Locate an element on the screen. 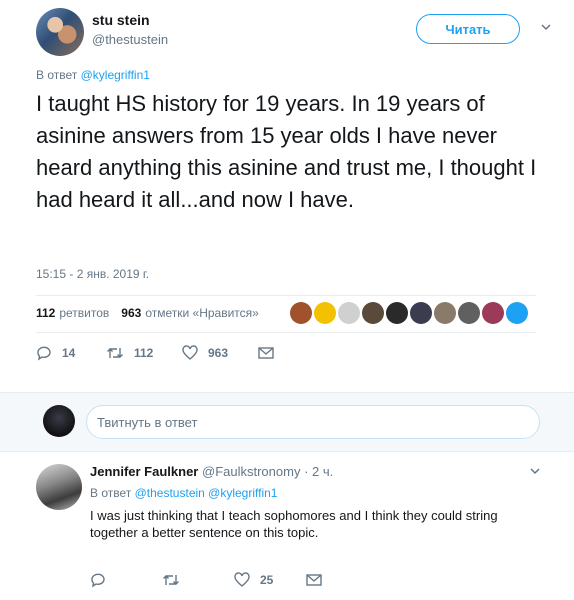 Image resolution: width=574 pixels, height=600 pixels. reply-time: · 2 ч. is located at coordinates (318, 471).